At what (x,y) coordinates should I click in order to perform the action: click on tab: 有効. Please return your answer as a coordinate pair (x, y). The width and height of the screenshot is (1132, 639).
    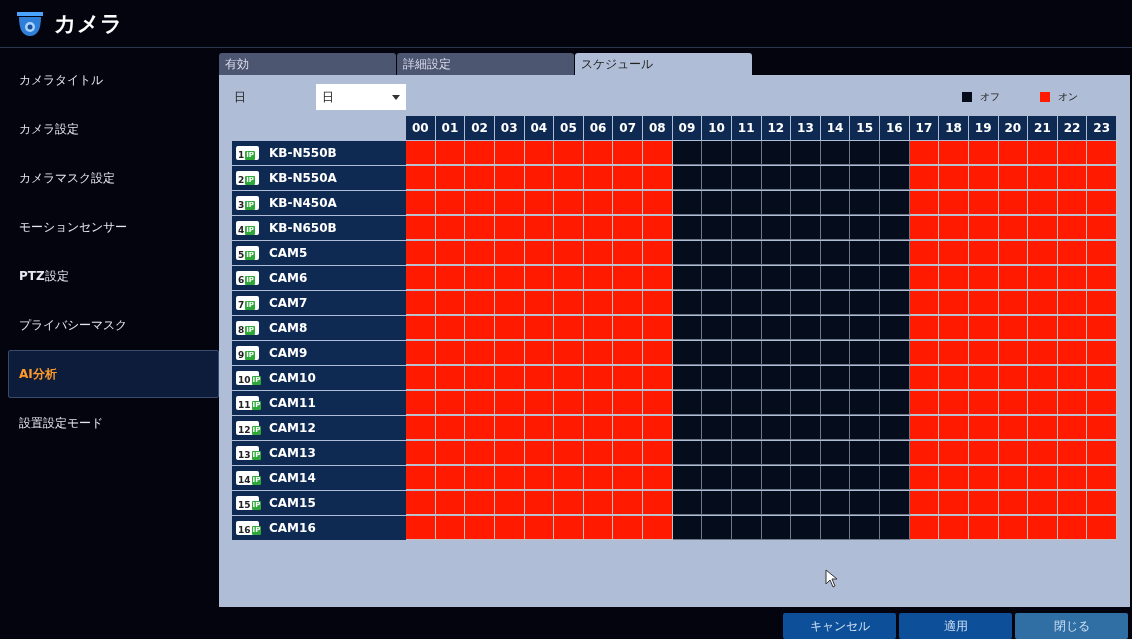
    Looking at the image, I should click on (307, 64).